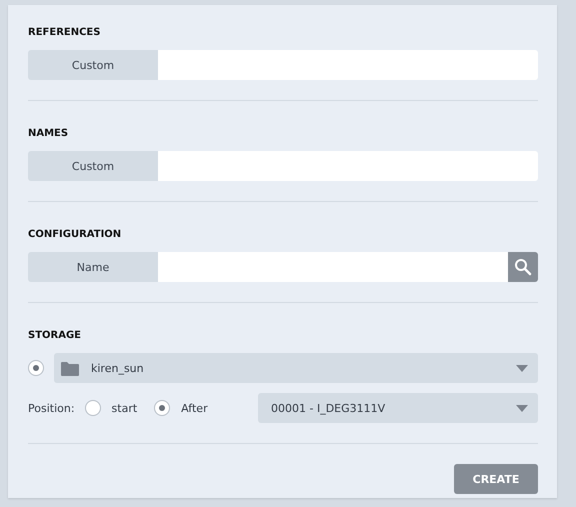  I want to click on position-label: Position:, so click(51, 408).